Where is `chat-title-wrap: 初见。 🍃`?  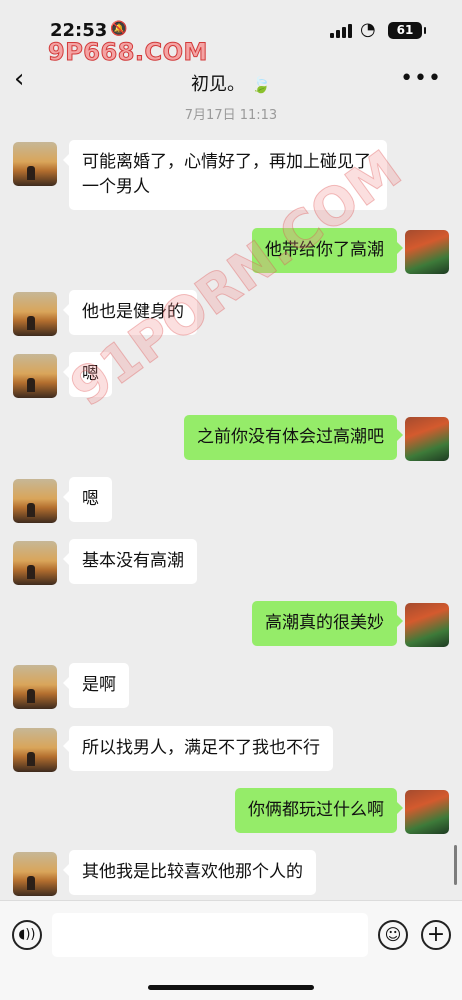 chat-title-wrap: 初见。 🍃 is located at coordinates (231, 83).